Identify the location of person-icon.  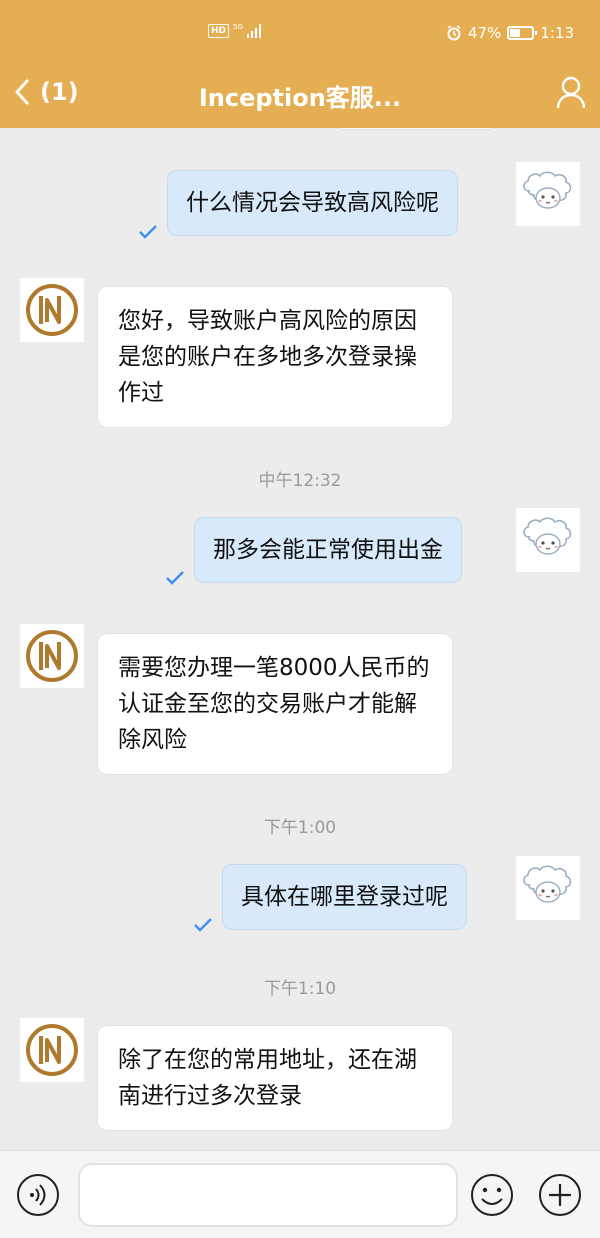
(571, 92).